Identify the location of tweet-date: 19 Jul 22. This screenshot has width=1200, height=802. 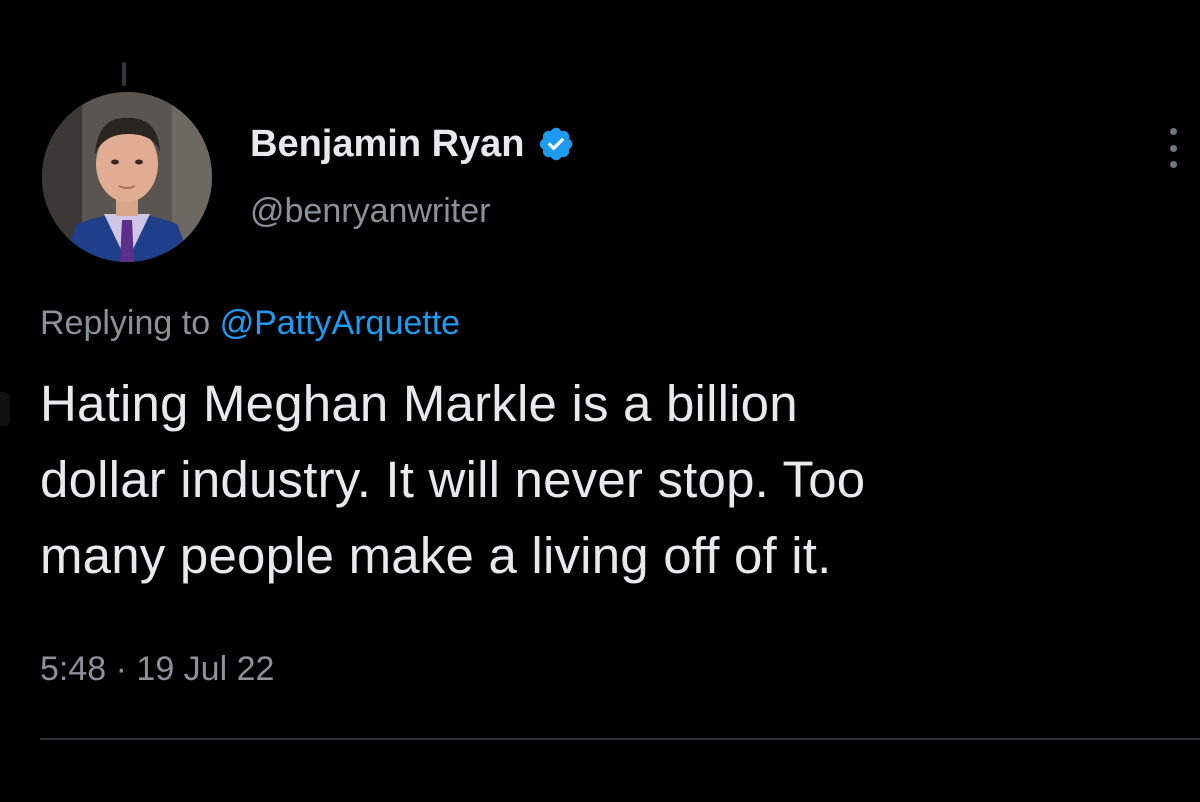
(205, 669).